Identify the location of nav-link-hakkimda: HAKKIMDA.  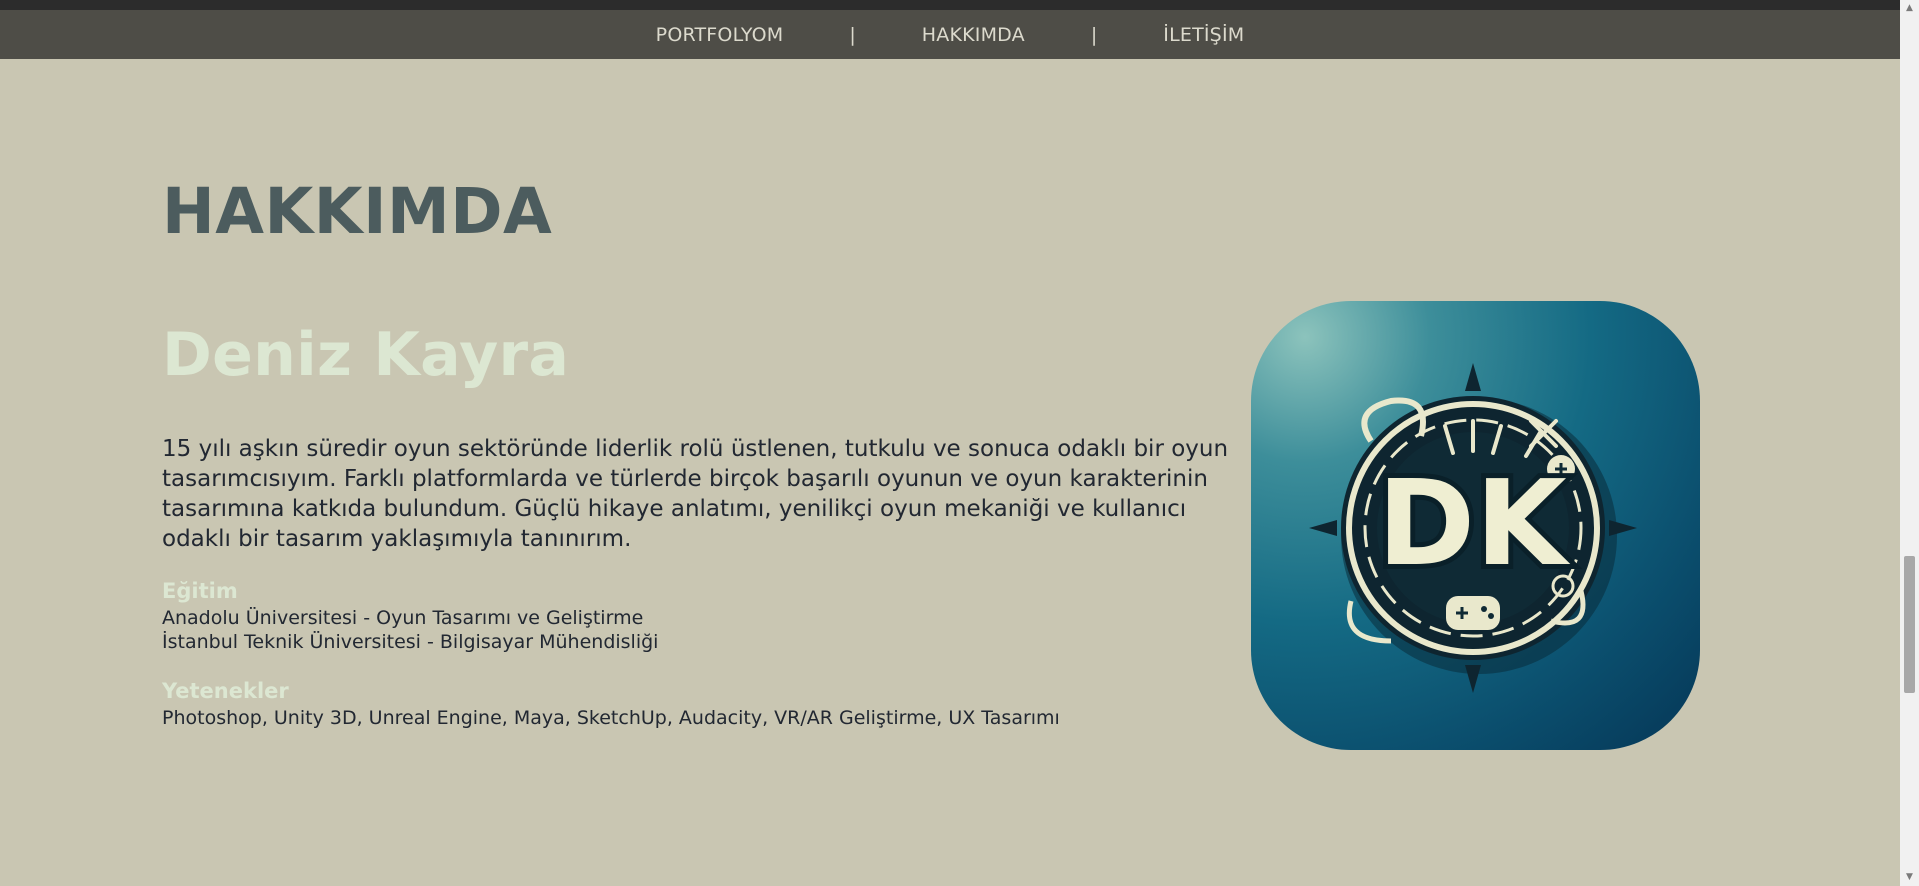
(973, 35).